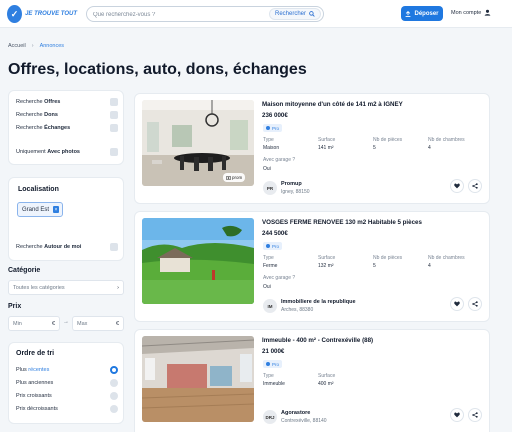 The width and height of the screenshot is (512, 432). Describe the element at coordinates (56, 209) in the screenshot. I see `remove-region-icon: ×` at that location.